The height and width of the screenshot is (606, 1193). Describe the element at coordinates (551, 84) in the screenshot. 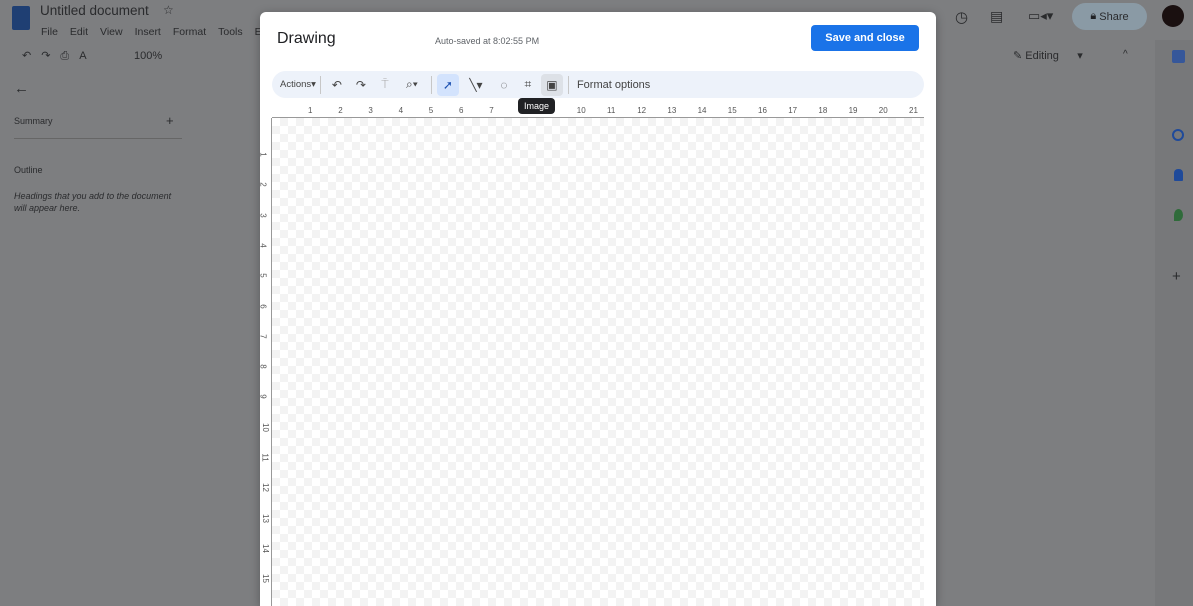

I see `image-icon: ▣` at that location.